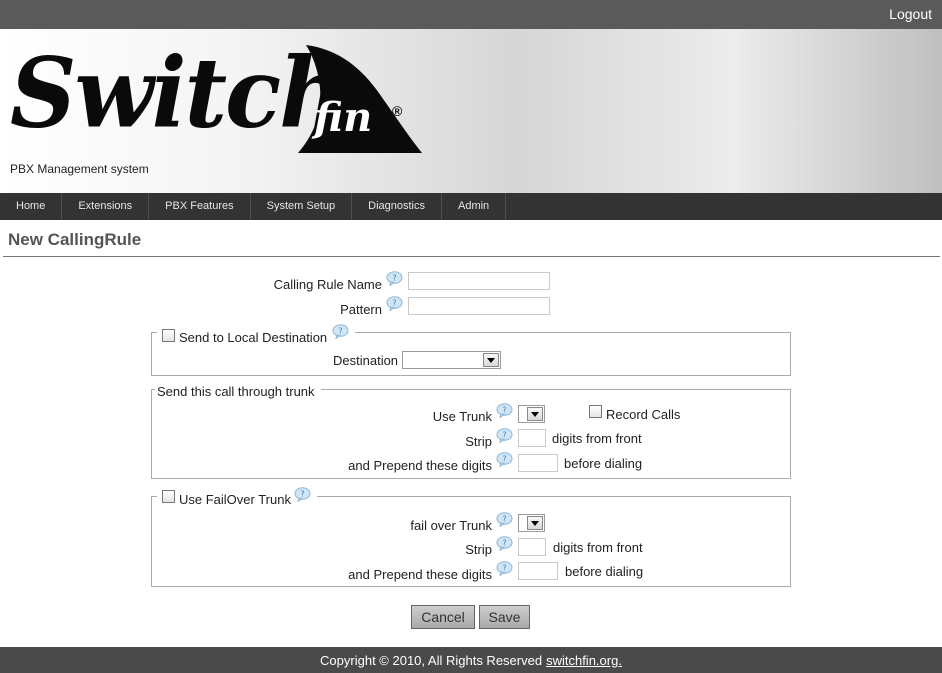 This screenshot has height=673, width=942. Describe the element at coordinates (397, 111) in the screenshot. I see `registered-mark: ®` at that location.